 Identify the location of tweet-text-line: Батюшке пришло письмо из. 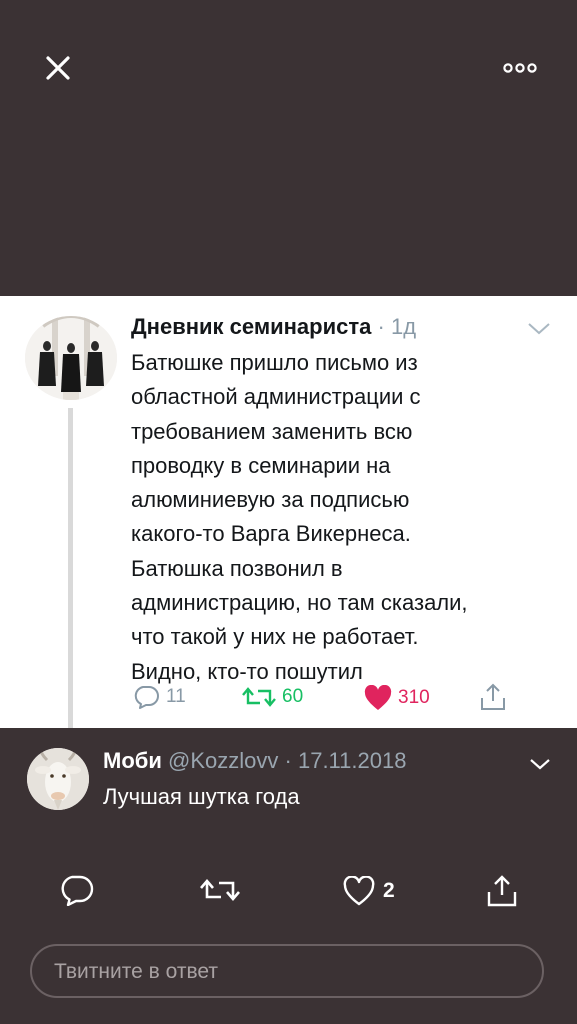
(274, 362).